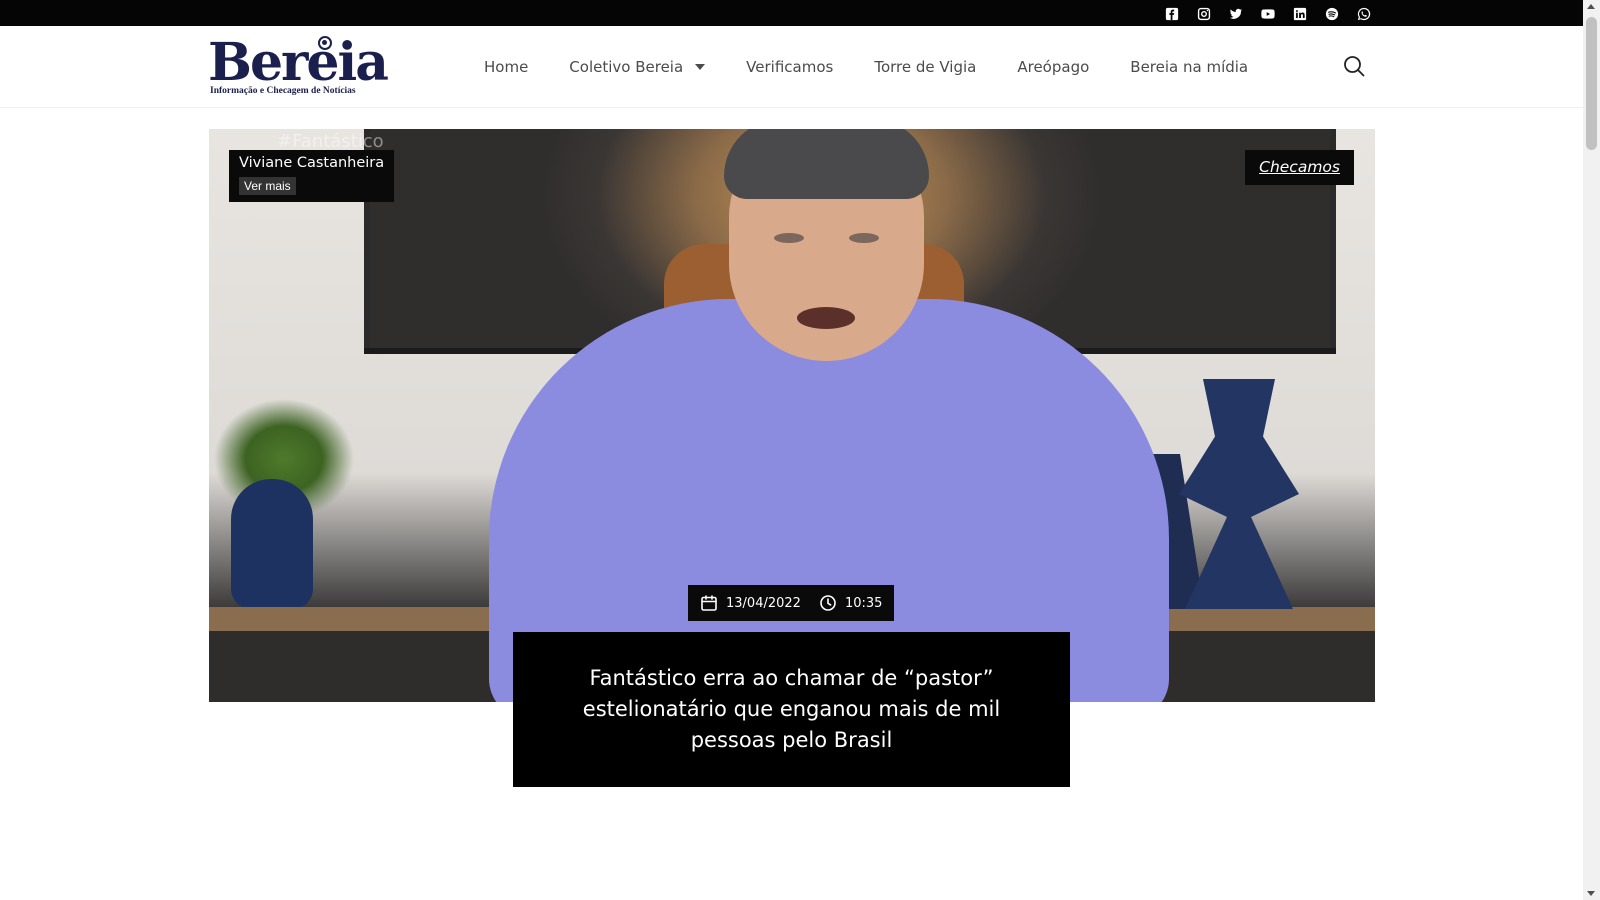 This screenshot has width=1600, height=900. I want to click on nav-home: Home, so click(506, 67).